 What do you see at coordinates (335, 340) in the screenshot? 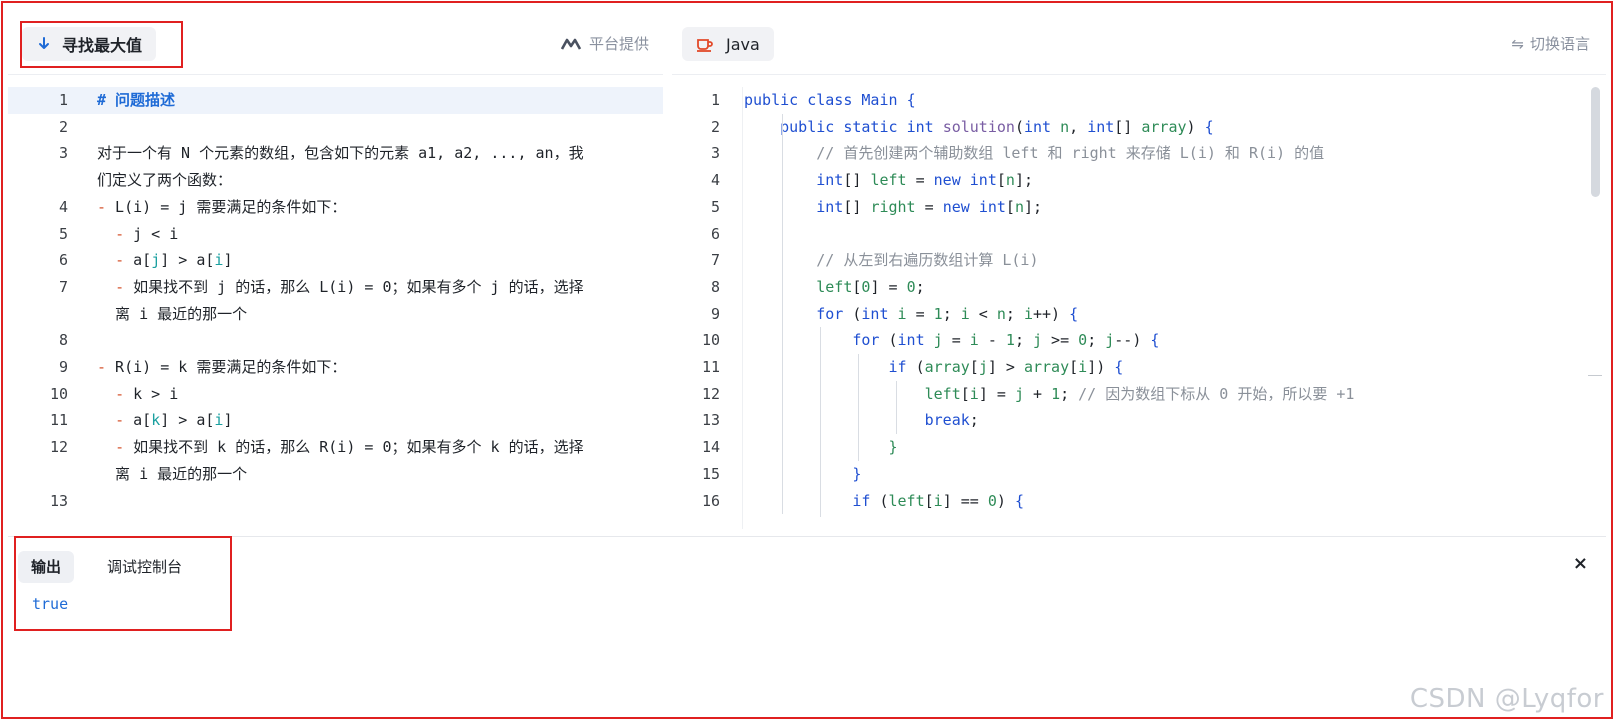
I see `code-line: 8` at bounding box center [335, 340].